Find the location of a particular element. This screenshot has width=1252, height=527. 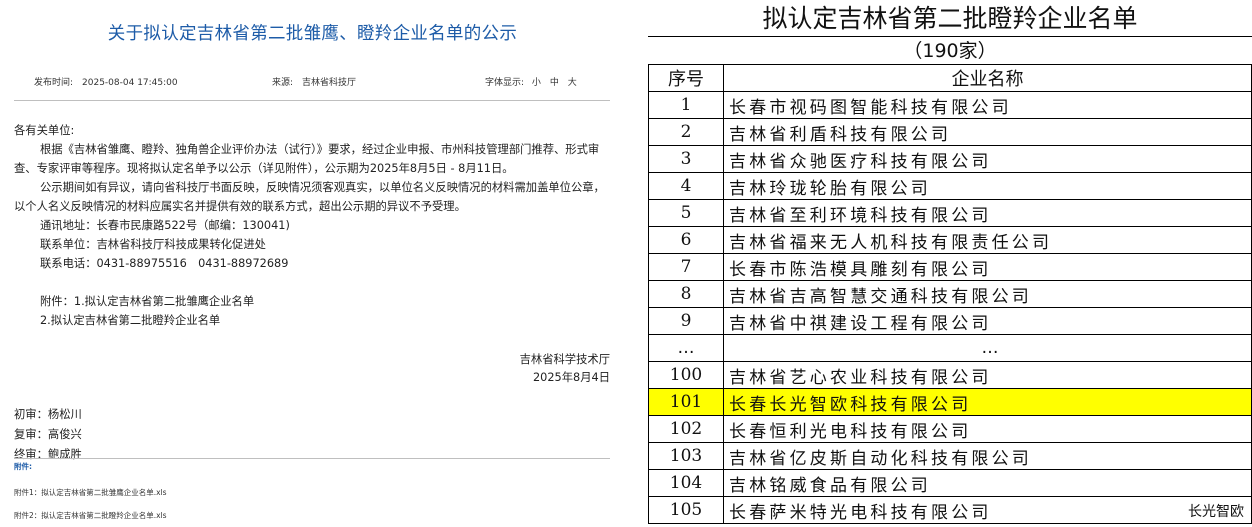

greeting: 各有关单位: is located at coordinates (44, 130).